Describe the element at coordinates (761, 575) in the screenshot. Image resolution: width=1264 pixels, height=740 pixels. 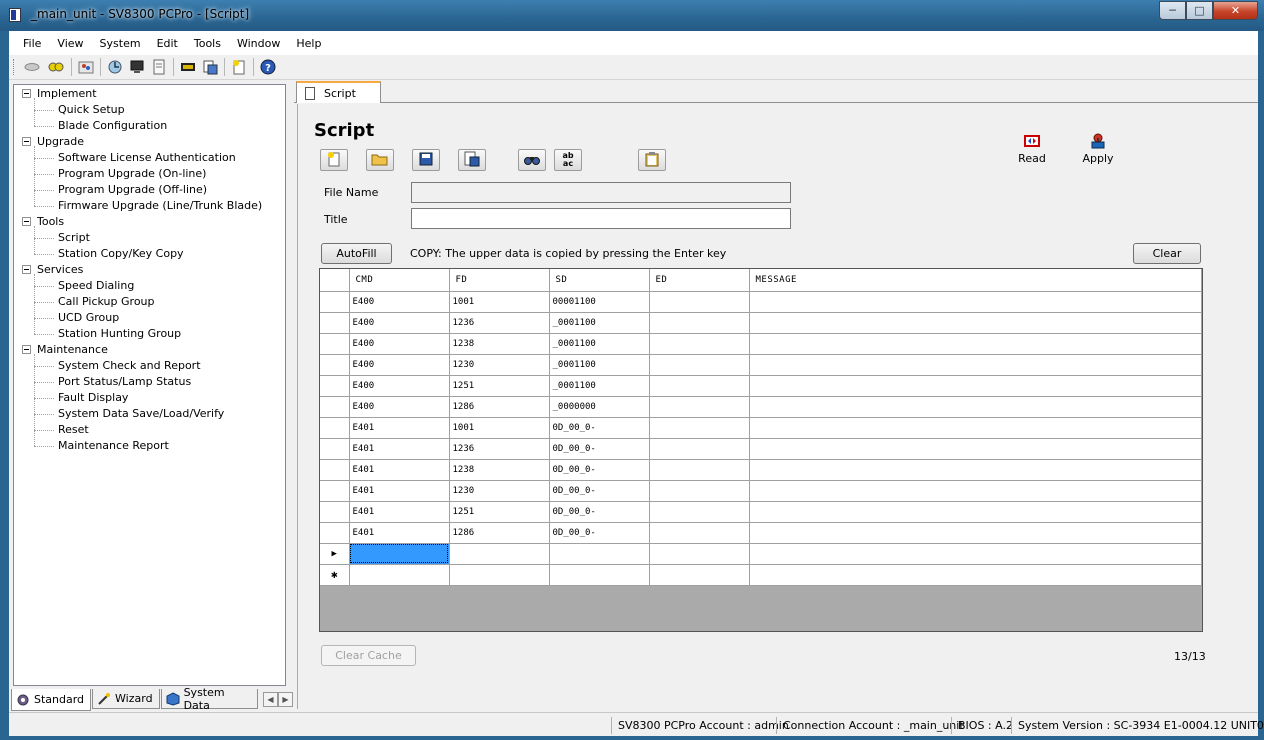
I see `table-row-new: ✱` at that location.